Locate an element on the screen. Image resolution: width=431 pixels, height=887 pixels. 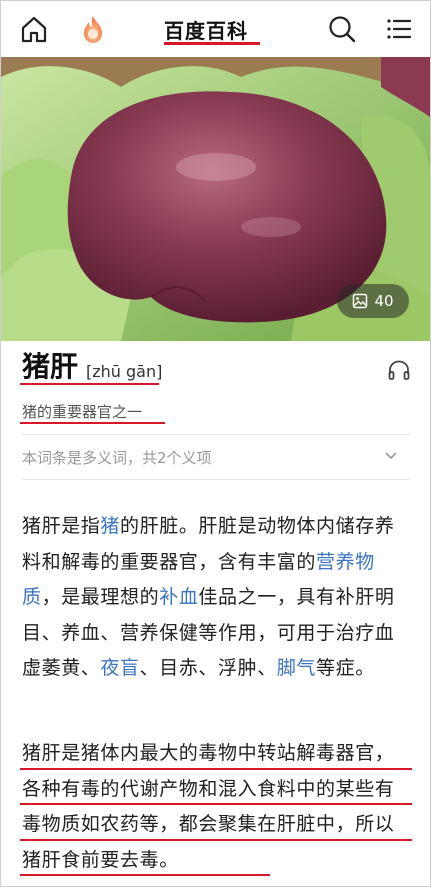
headphone-icon is located at coordinates (399, 370).